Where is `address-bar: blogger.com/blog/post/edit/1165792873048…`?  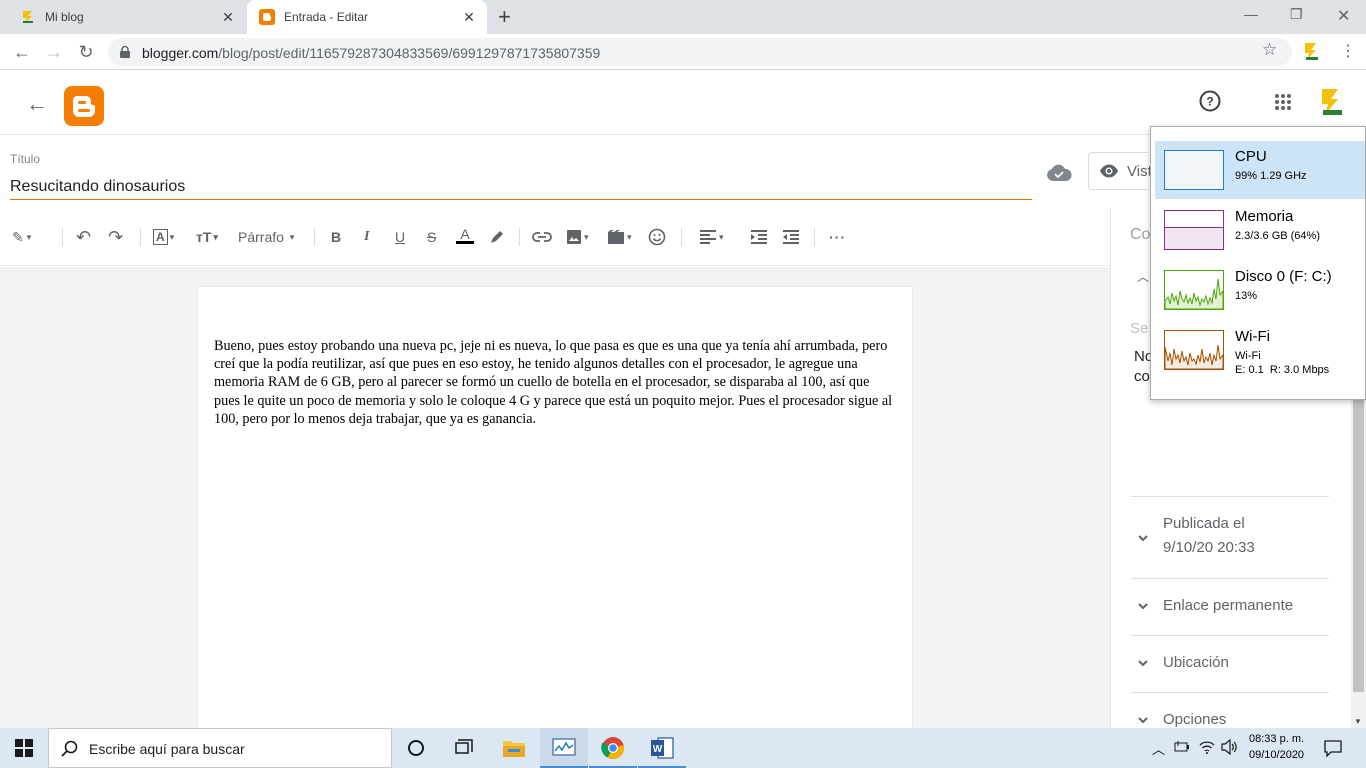
address-bar: blogger.com/blog/post/edit/1165792873048… is located at coordinates (700, 52).